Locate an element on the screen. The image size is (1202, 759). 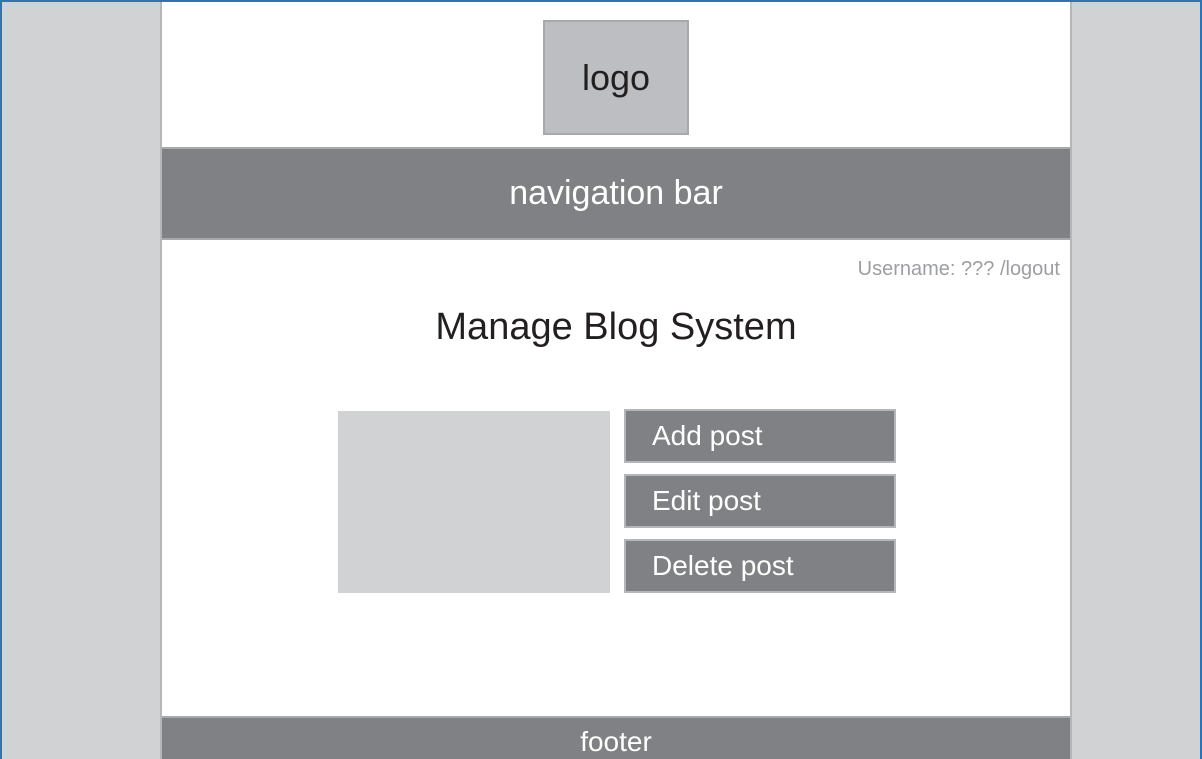
user-info: Username: ??? /logout is located at coordinates (959, 269).